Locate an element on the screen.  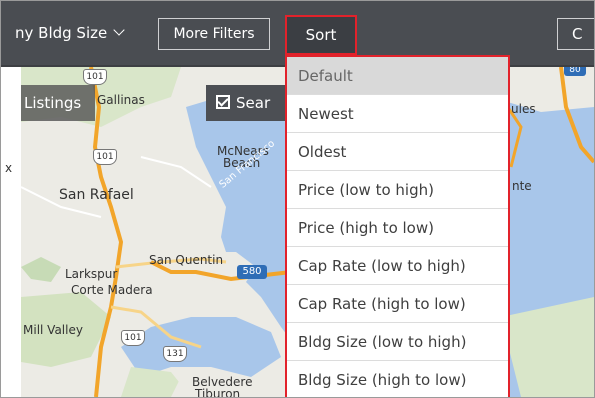
place-label-corte-madera: Corte Madera is located at coordinates (112, 290).